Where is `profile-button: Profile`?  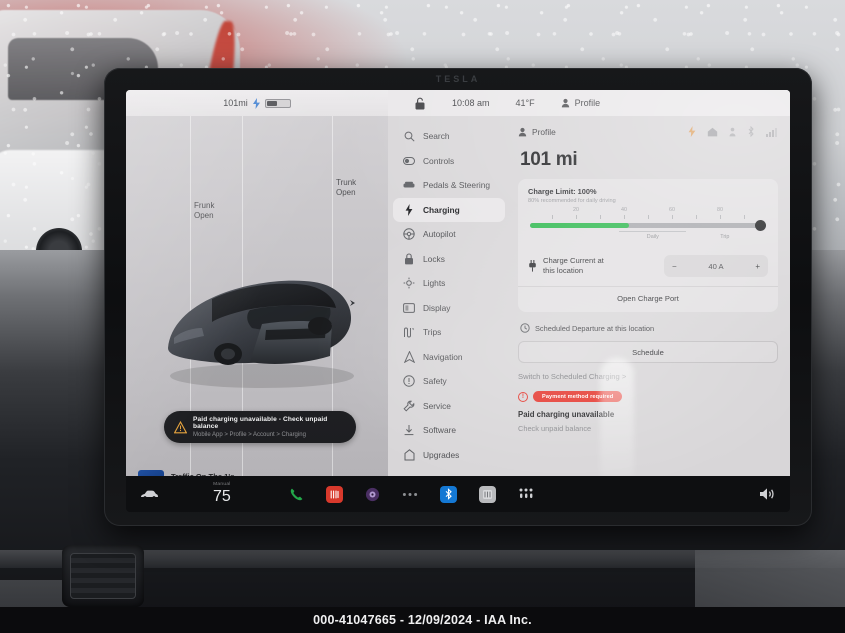
profile-button: Profile is located at coordinates (581, 103).